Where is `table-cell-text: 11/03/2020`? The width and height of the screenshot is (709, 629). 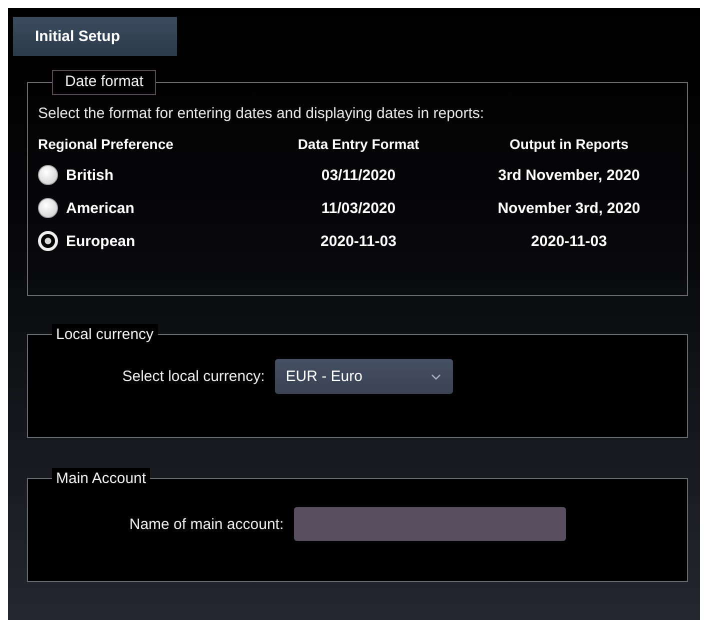 table-cell-text: 11/03/2020 is located at coordinates (358, 208).